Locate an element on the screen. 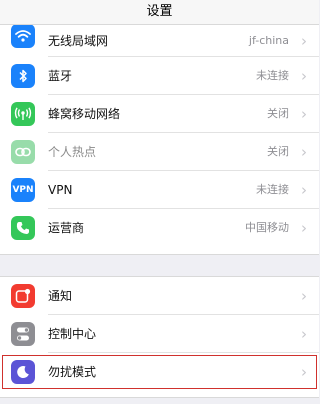  bluetooth-row: 蓝牙 未连接 › is located at coordinates (159, 76).